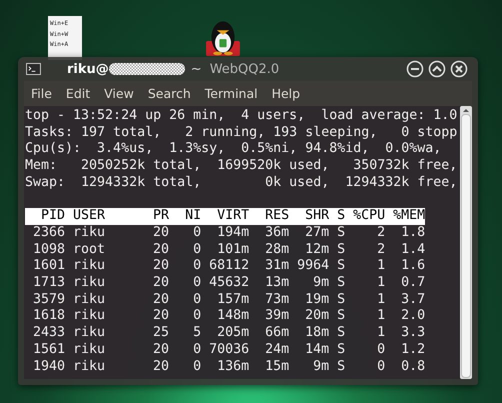 This screenshot has width=502, height=403. I want to click on table-cell-text: 3.3, so click(413, 333).